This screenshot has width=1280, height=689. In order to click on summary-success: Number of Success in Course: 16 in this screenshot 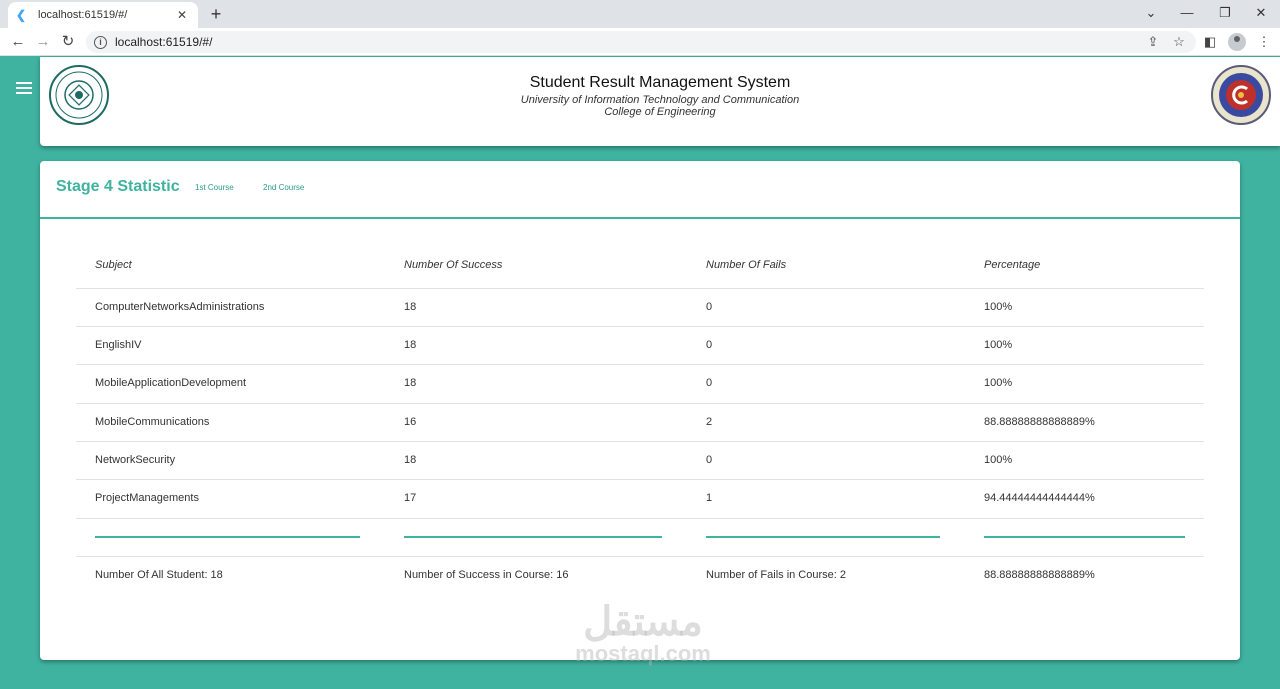, I will do `click(486, 575)`.